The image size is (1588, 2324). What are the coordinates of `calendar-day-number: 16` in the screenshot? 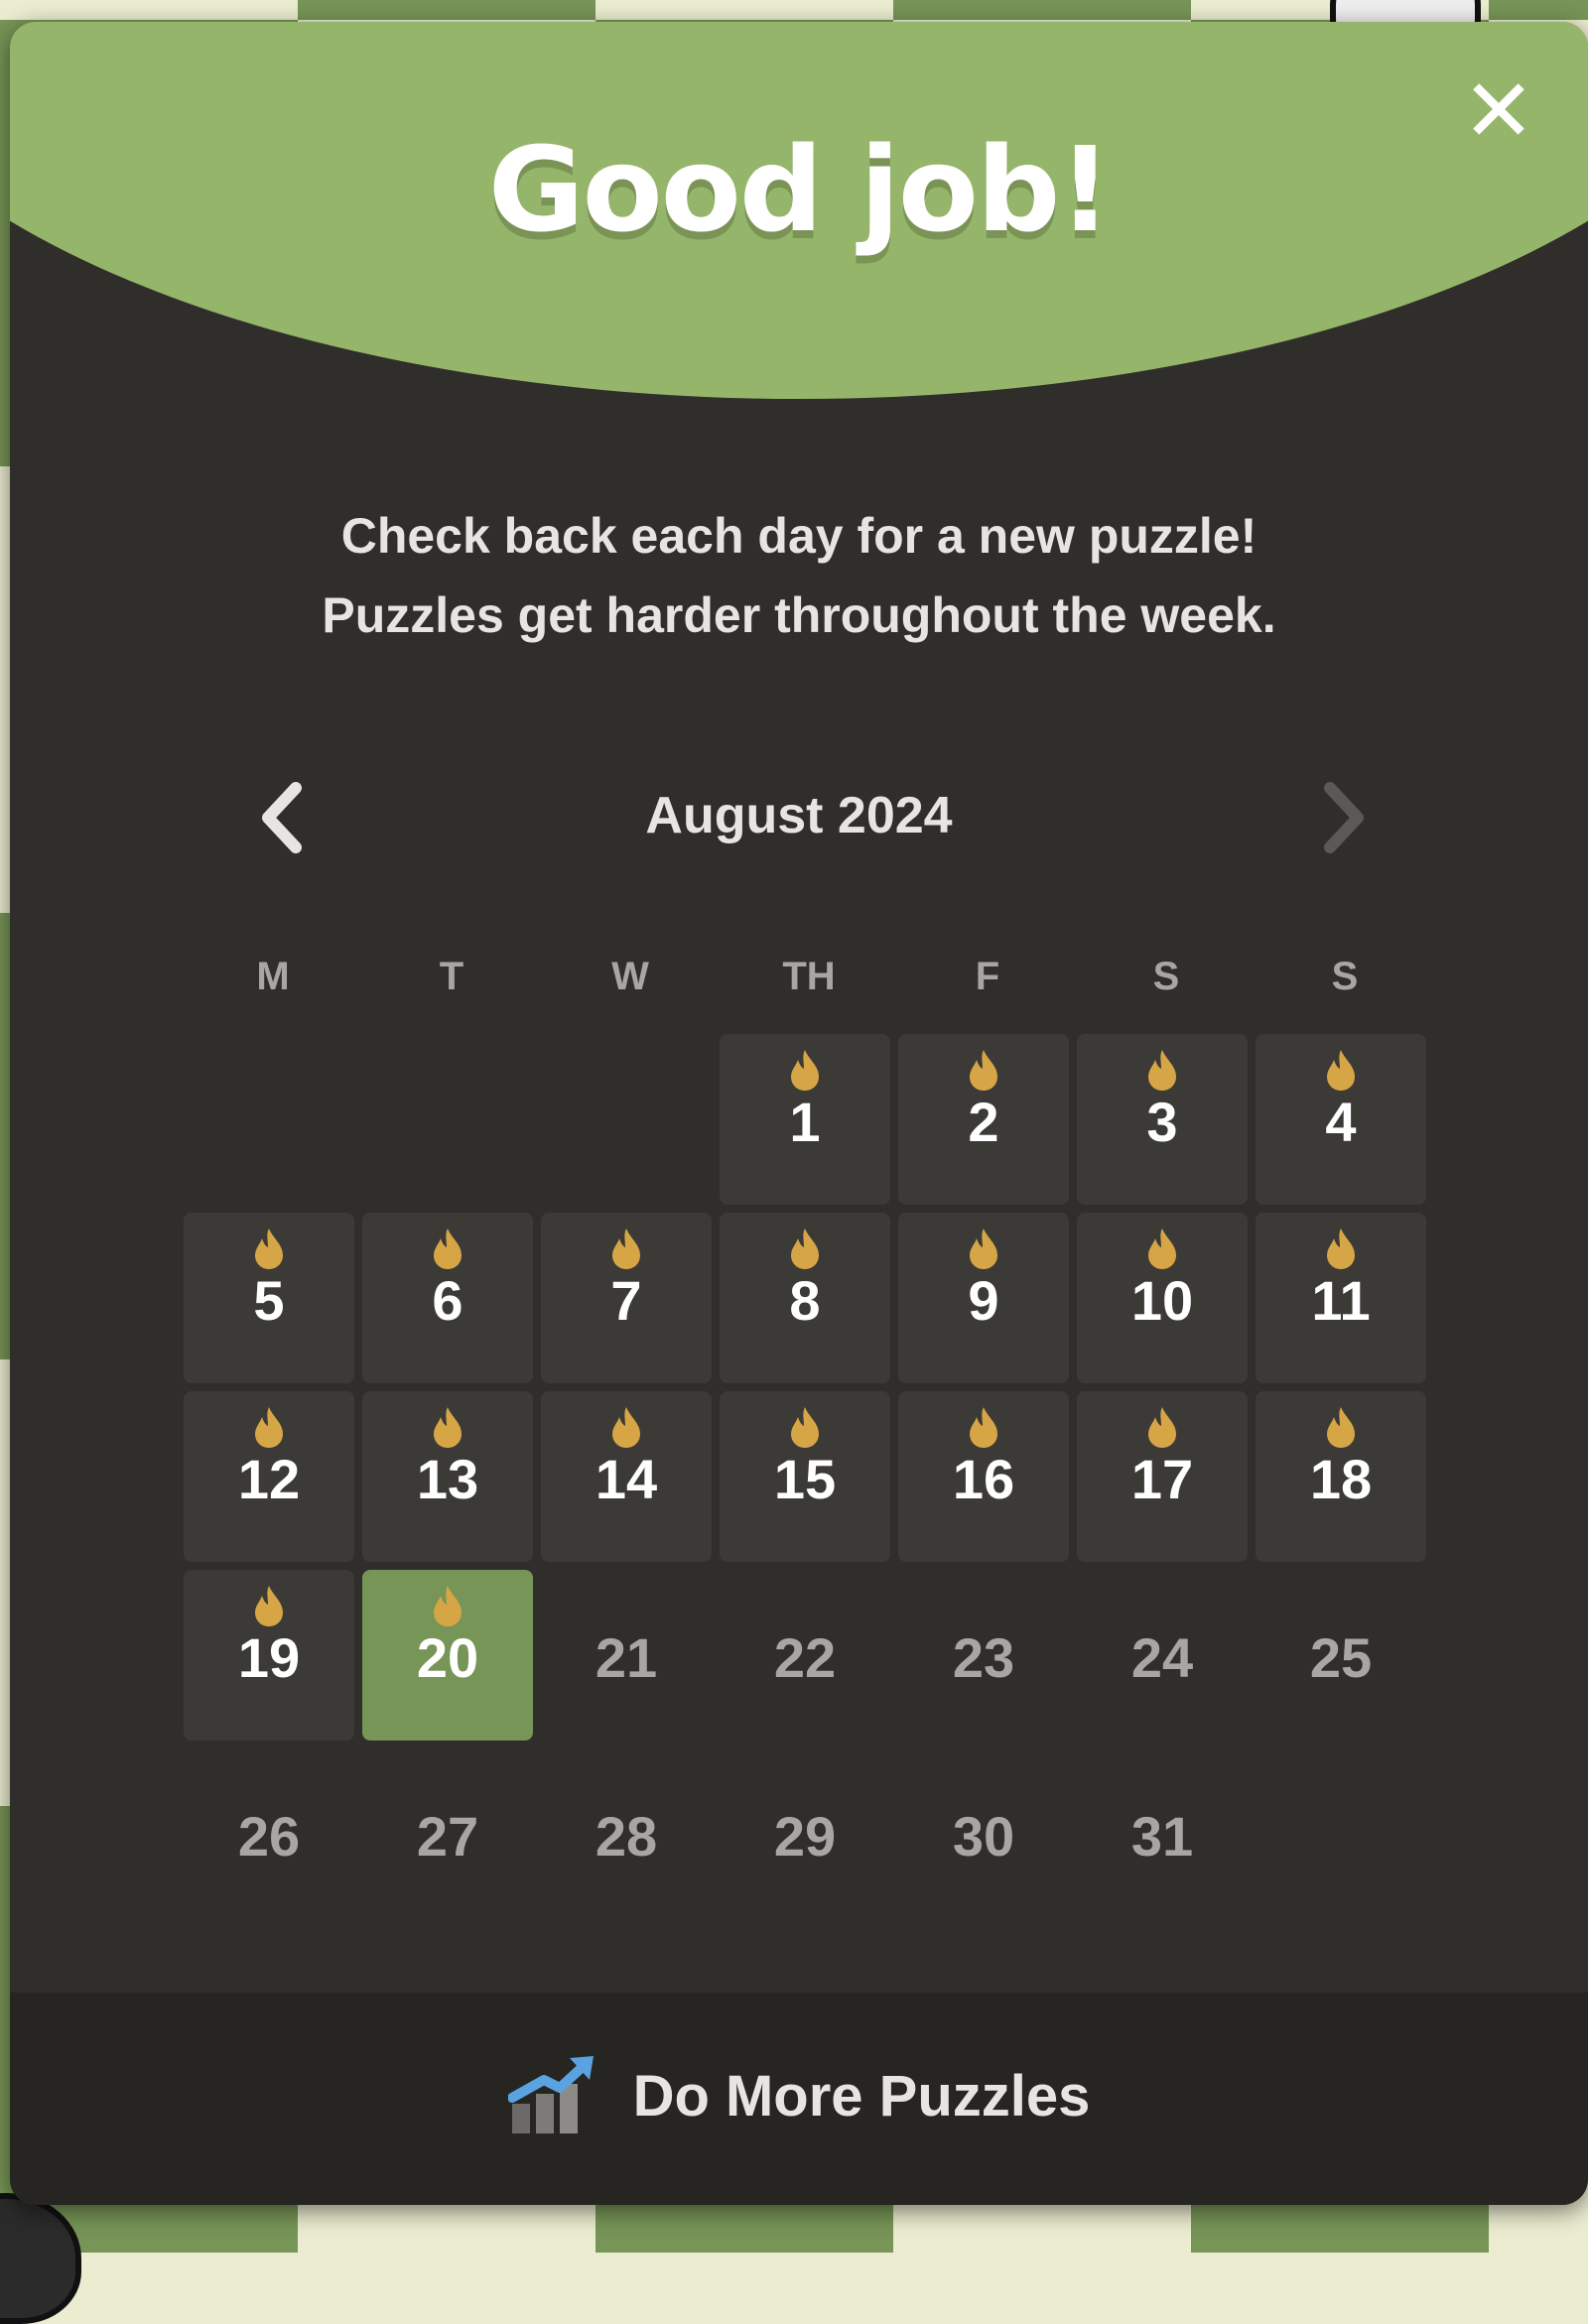 It's located at (984, 1479).